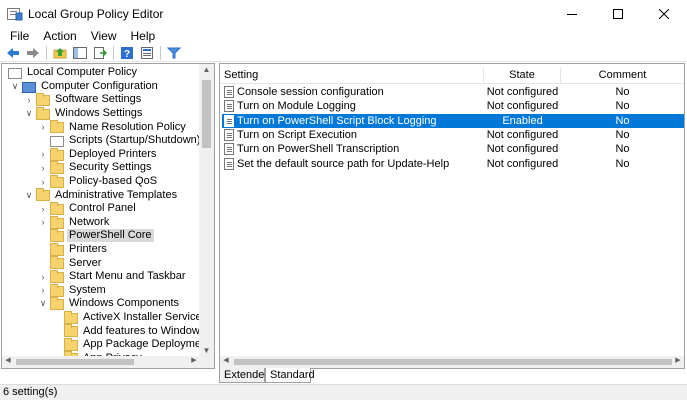 The height and width of the screenshot is (400, 687). Describe the element at coordinates (664, 14) in the screenshot. I see `close-button` at that location.